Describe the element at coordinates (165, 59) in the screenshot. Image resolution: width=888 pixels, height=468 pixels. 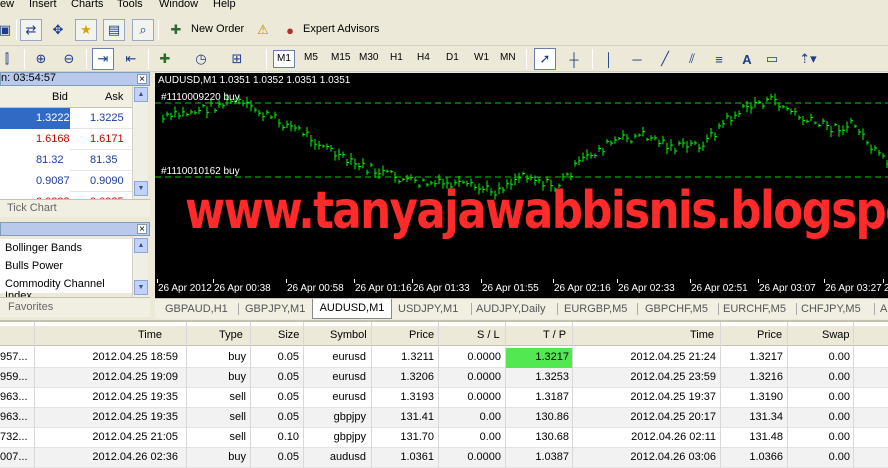
I see `indicators-icon: ✚` at that location.